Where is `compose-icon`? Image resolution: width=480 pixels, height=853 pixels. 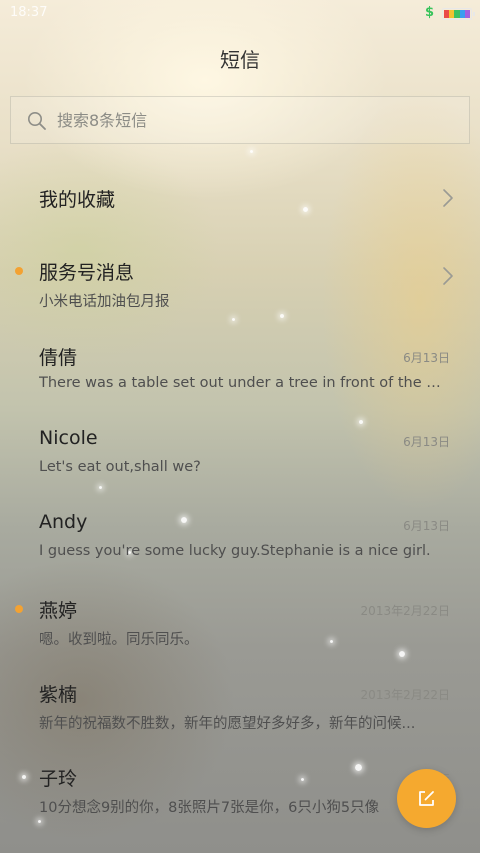
compose-icon is located at coordinates (426, 798).